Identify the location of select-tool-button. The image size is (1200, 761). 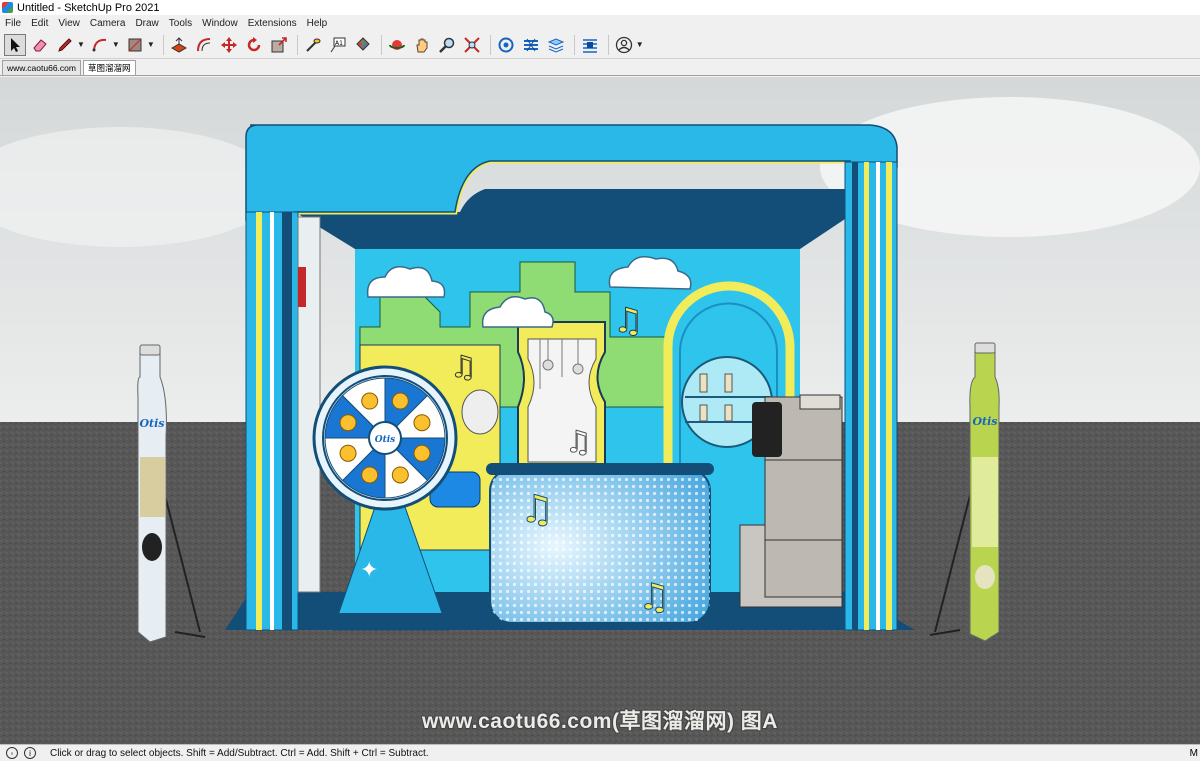
(15, 44).